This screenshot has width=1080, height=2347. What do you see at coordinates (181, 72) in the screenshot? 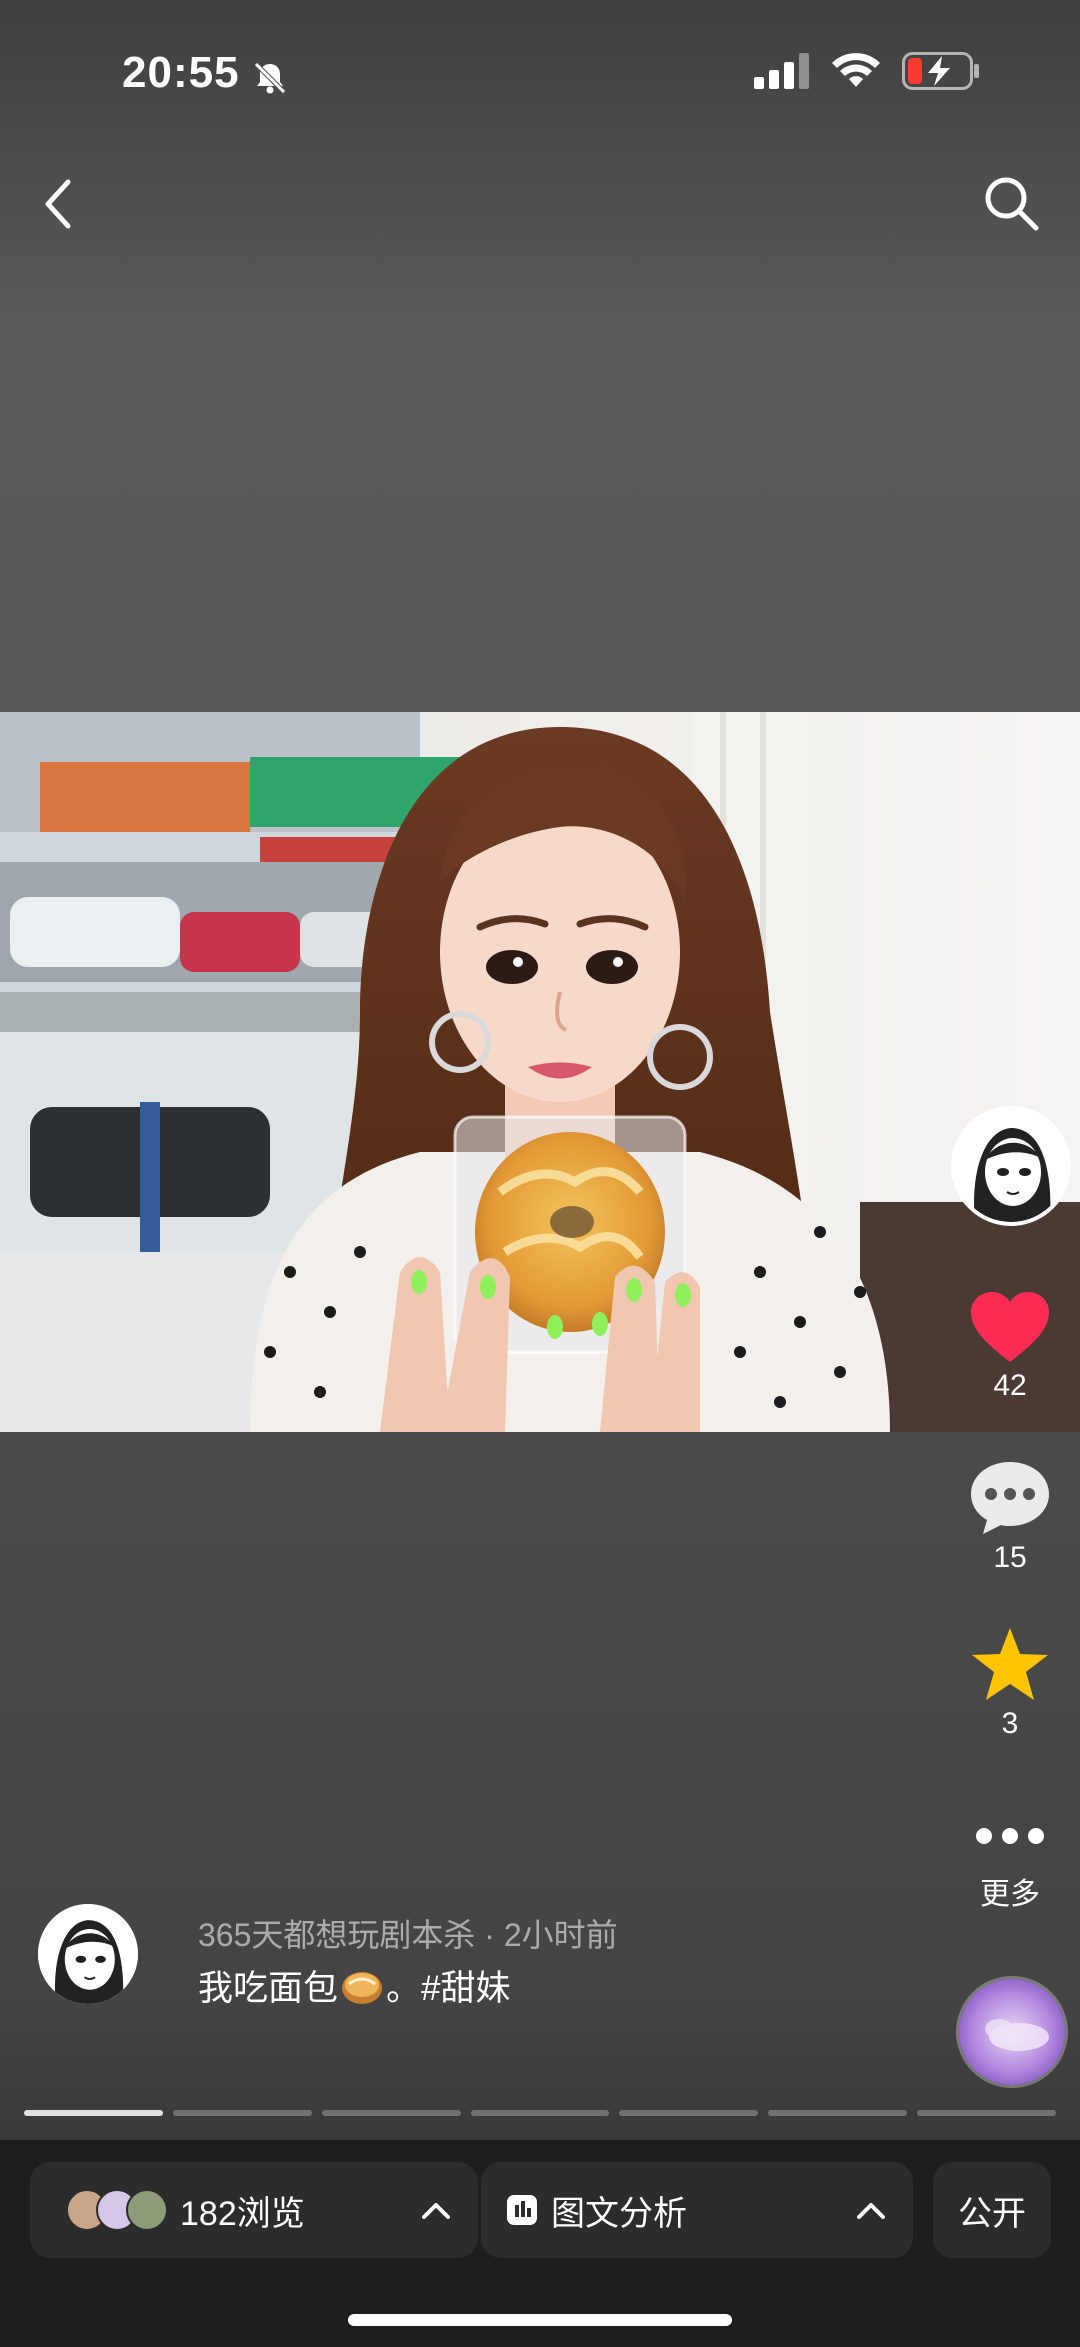
I see `status-time: 20:55` at bounding box center [181, 72].